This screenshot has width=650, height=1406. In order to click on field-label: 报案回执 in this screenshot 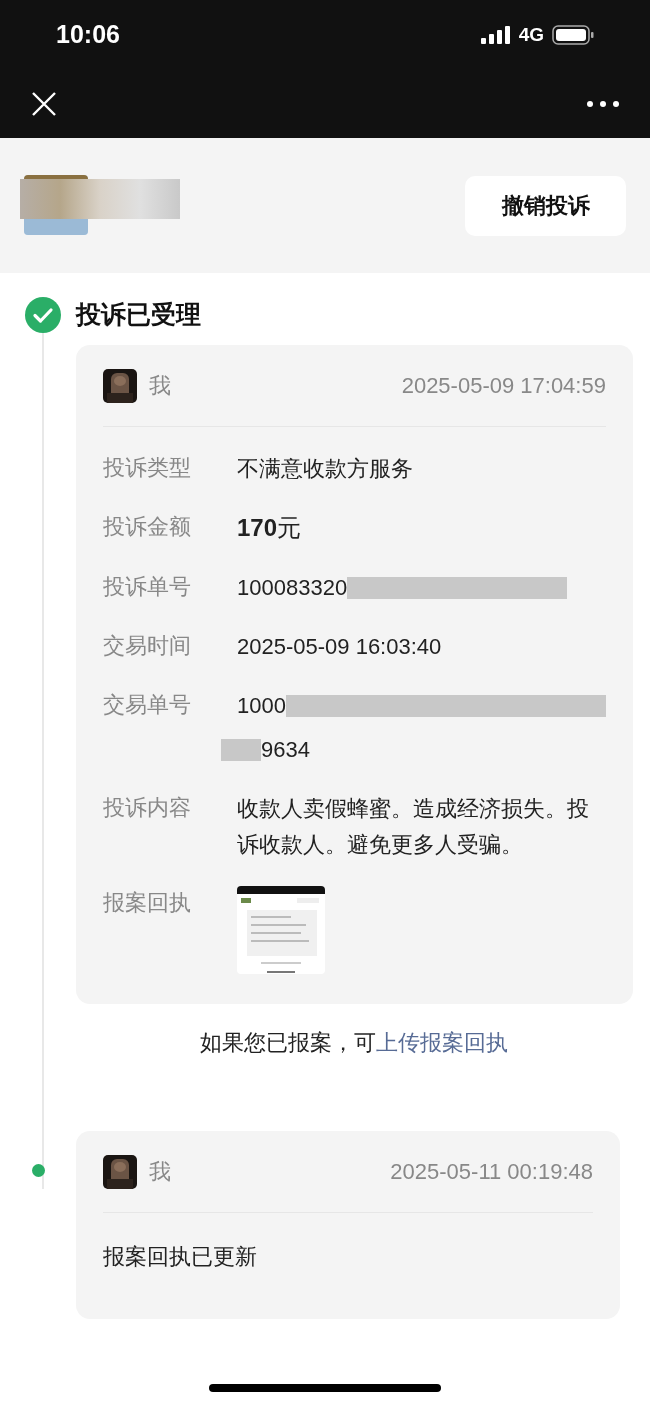, I will do `click(147, 903)`.